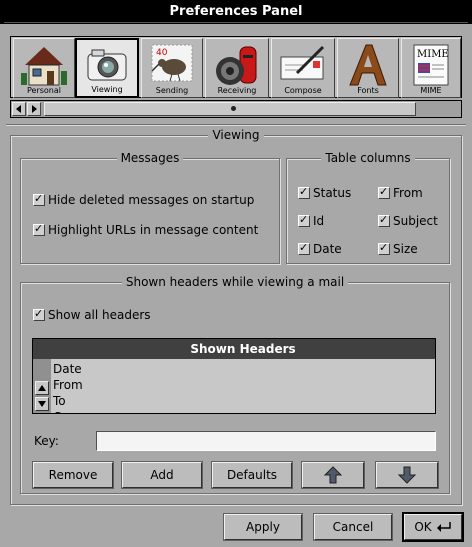  Describe the element at coordinates (236, 12) in the screenshot. I see `window-title: Preferences Panel` at that location.